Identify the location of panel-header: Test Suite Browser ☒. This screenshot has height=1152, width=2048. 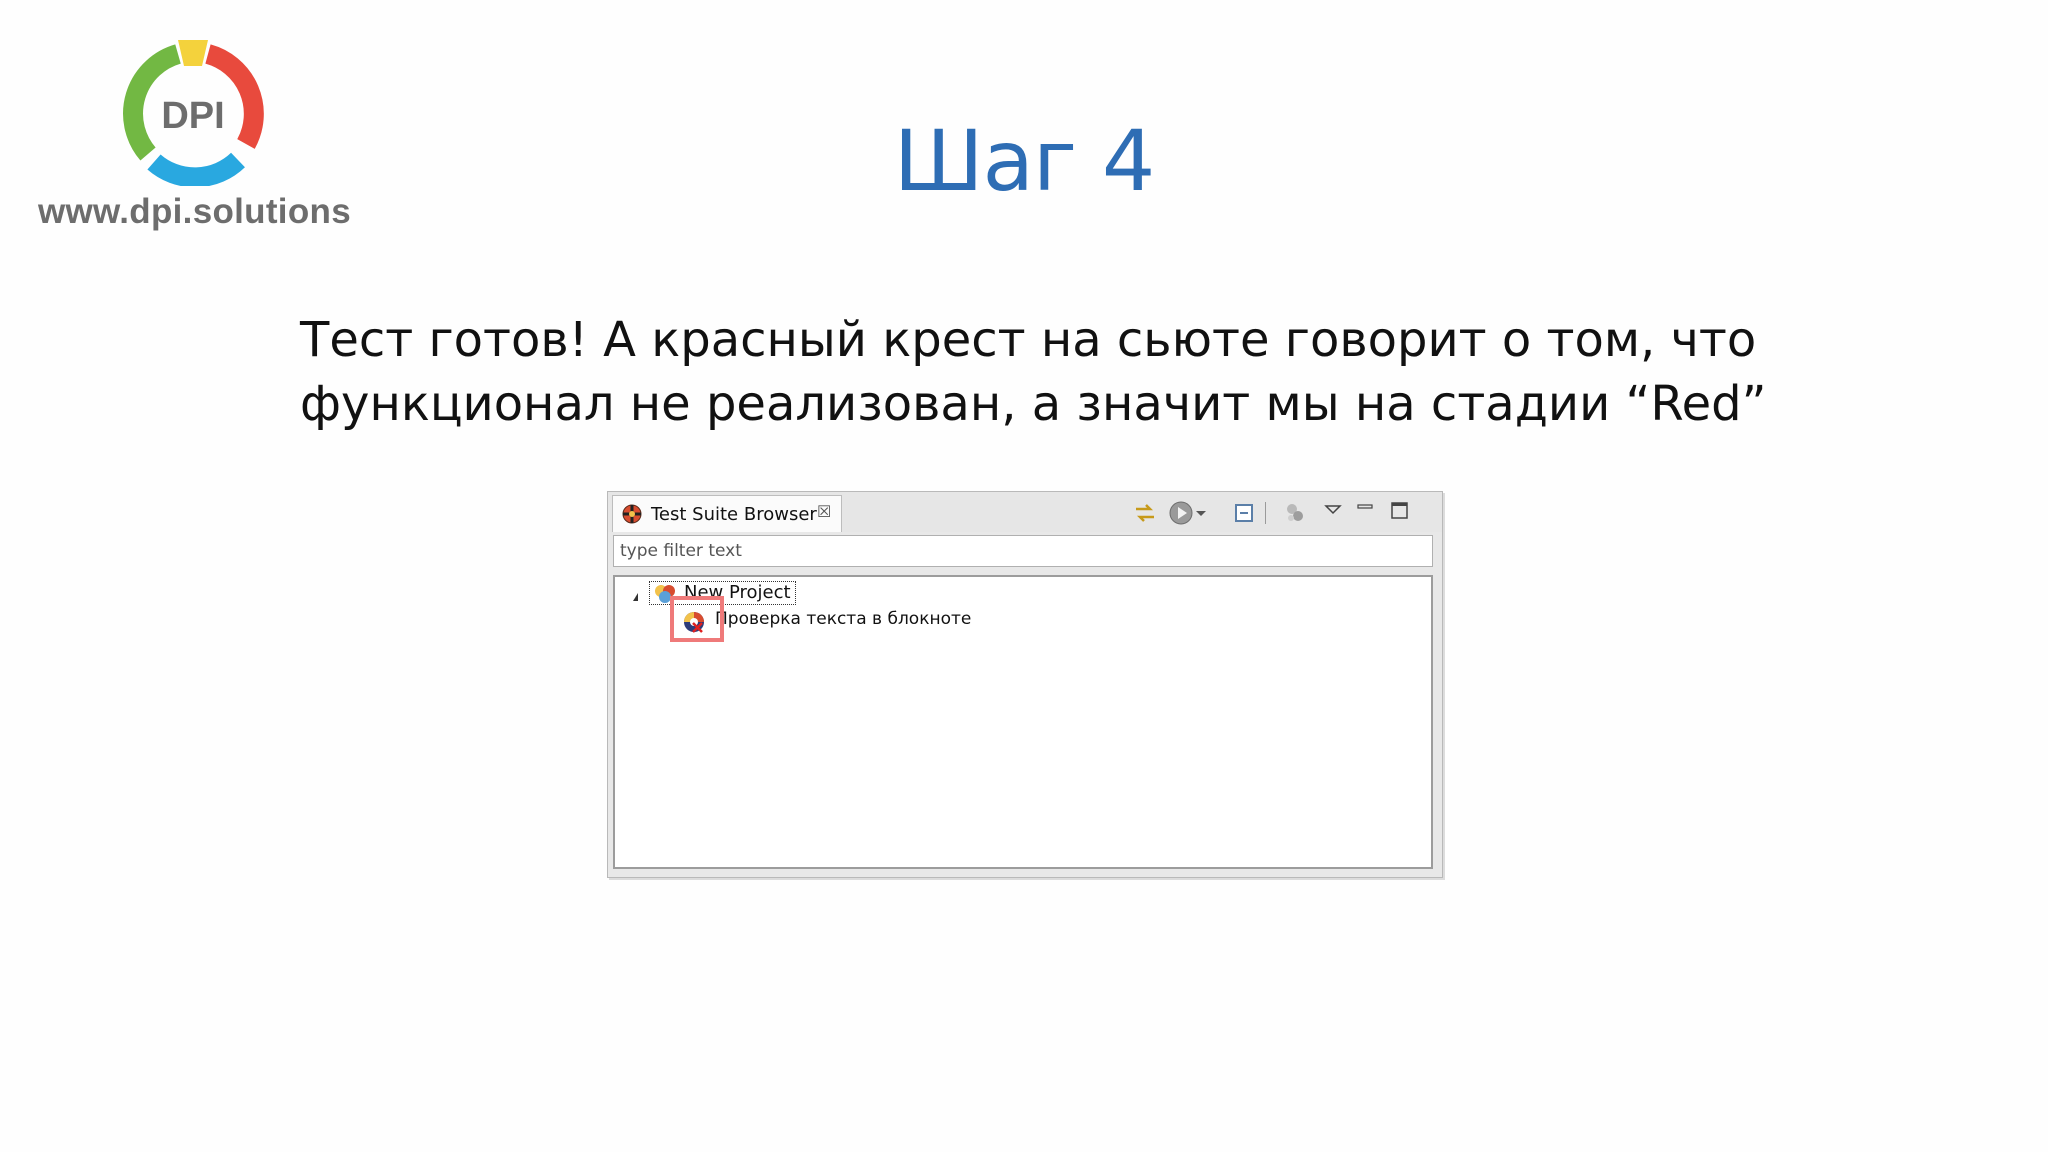
(1025, 512).